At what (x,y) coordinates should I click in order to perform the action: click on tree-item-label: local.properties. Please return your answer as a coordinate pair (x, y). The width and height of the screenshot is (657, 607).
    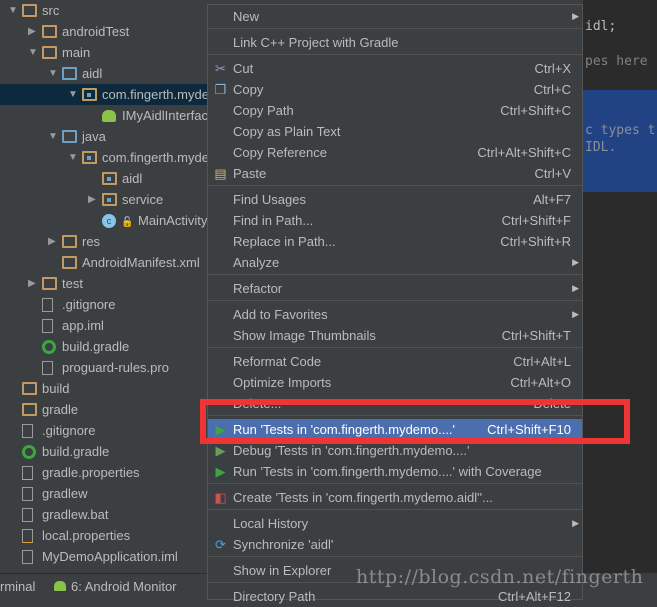
    Looking at the image, I should click on (86, 535).